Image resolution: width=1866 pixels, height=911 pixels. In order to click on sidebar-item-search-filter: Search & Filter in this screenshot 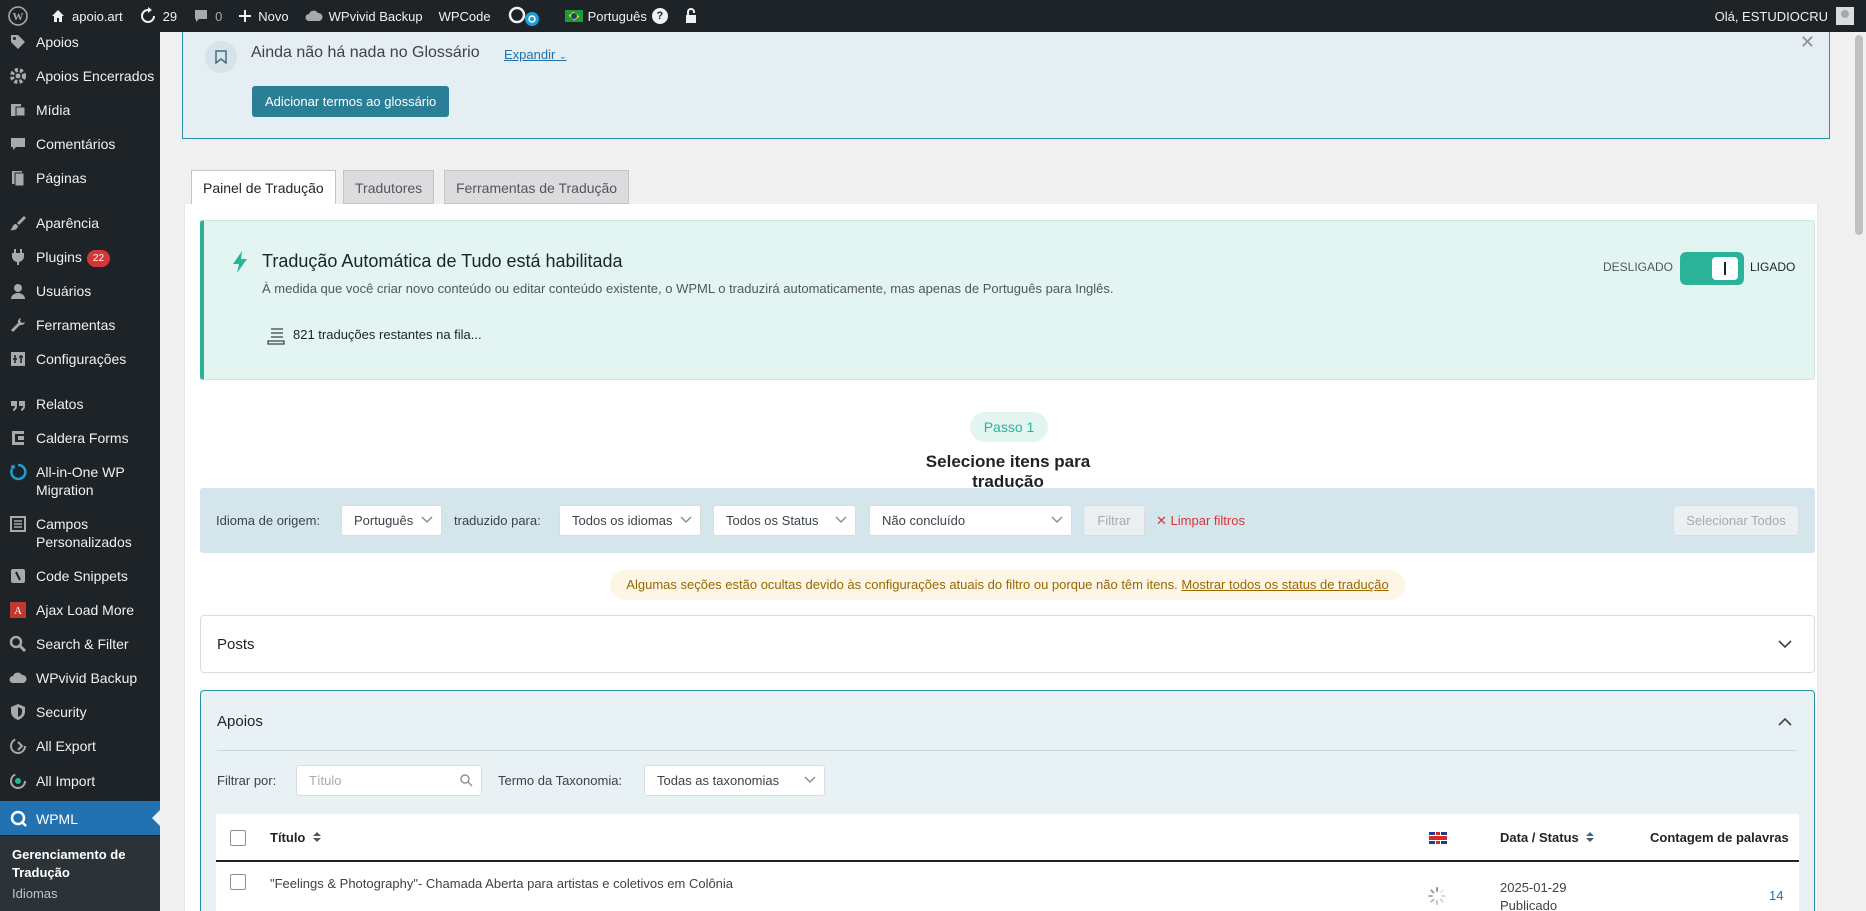, I will do `click(64, 644)`.